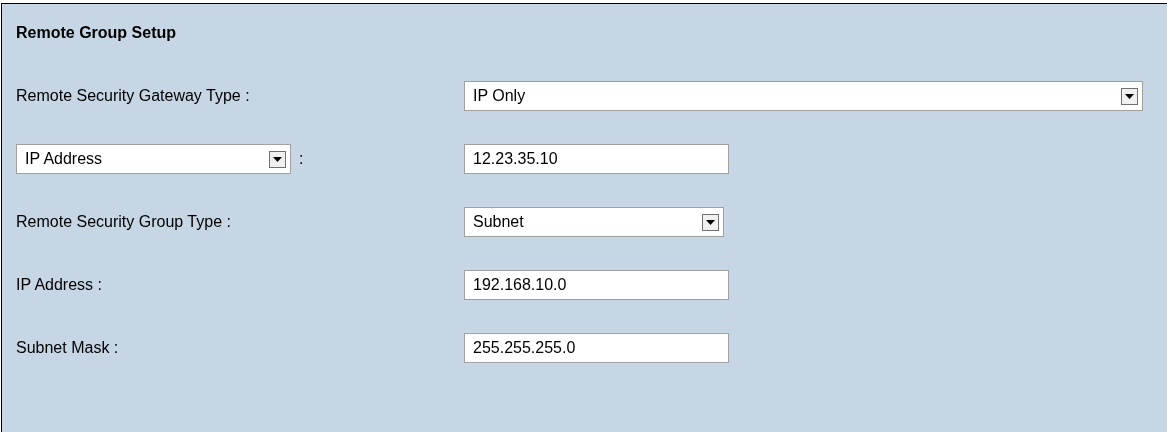  What do you see at coordinates (96, 33) in the screenshot?
I see `section-title: Remote Group Setup` at bounding box center [96, 33].